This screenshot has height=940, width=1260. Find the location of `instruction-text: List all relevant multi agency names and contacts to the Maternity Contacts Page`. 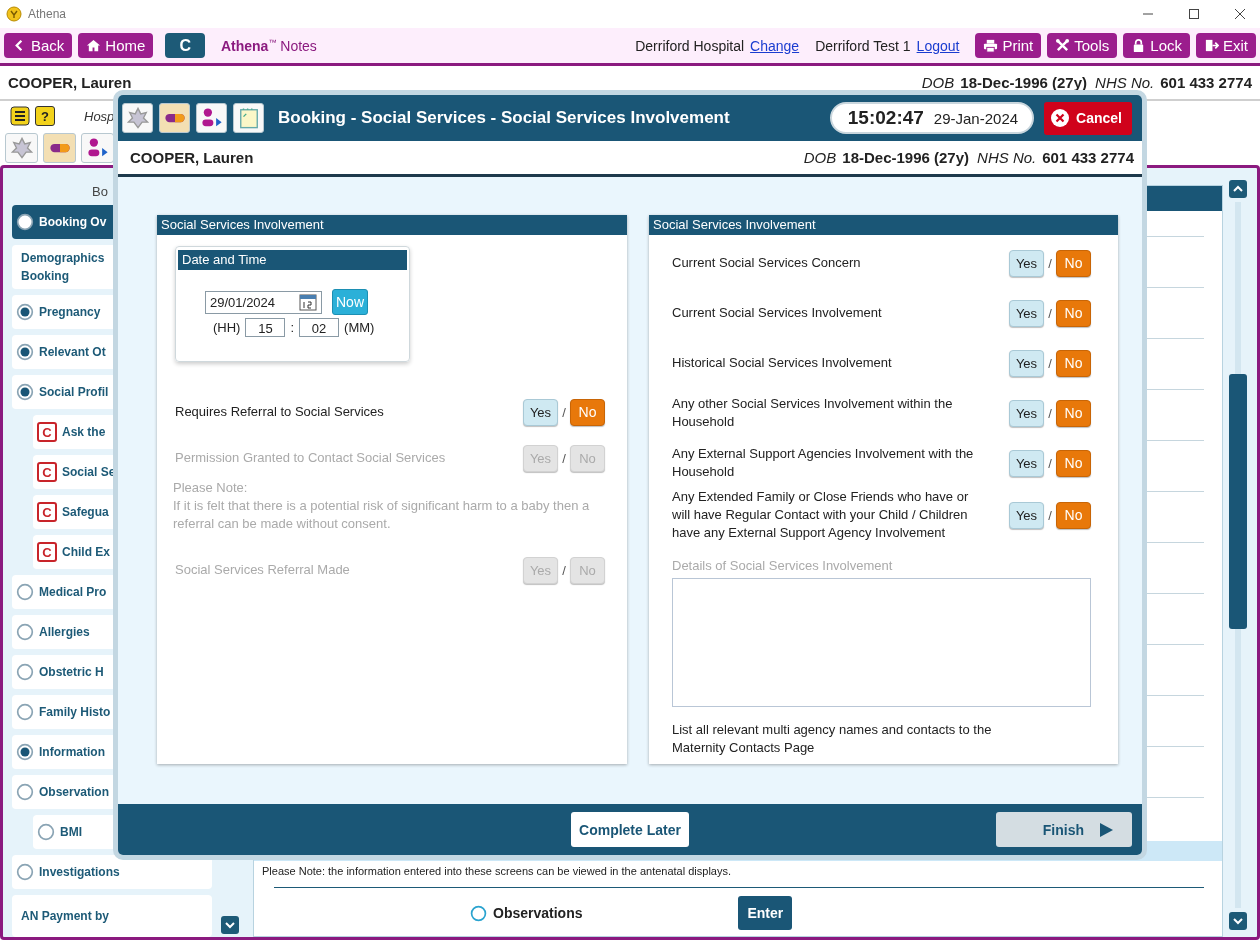

instruction-text: List all relevant multi agency names and contacts to the Maternity Contacts Page is located at coordinates (832, 739).